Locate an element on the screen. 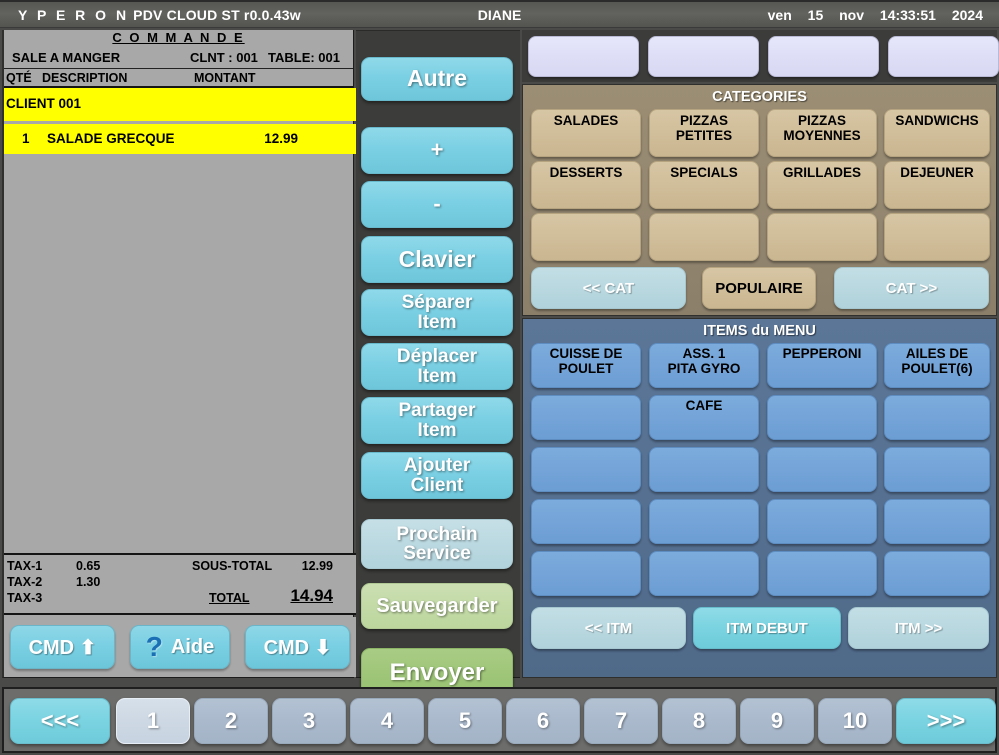 The image size is (999, 755). page-button-1: 1 is located at coordinates (153, 721).